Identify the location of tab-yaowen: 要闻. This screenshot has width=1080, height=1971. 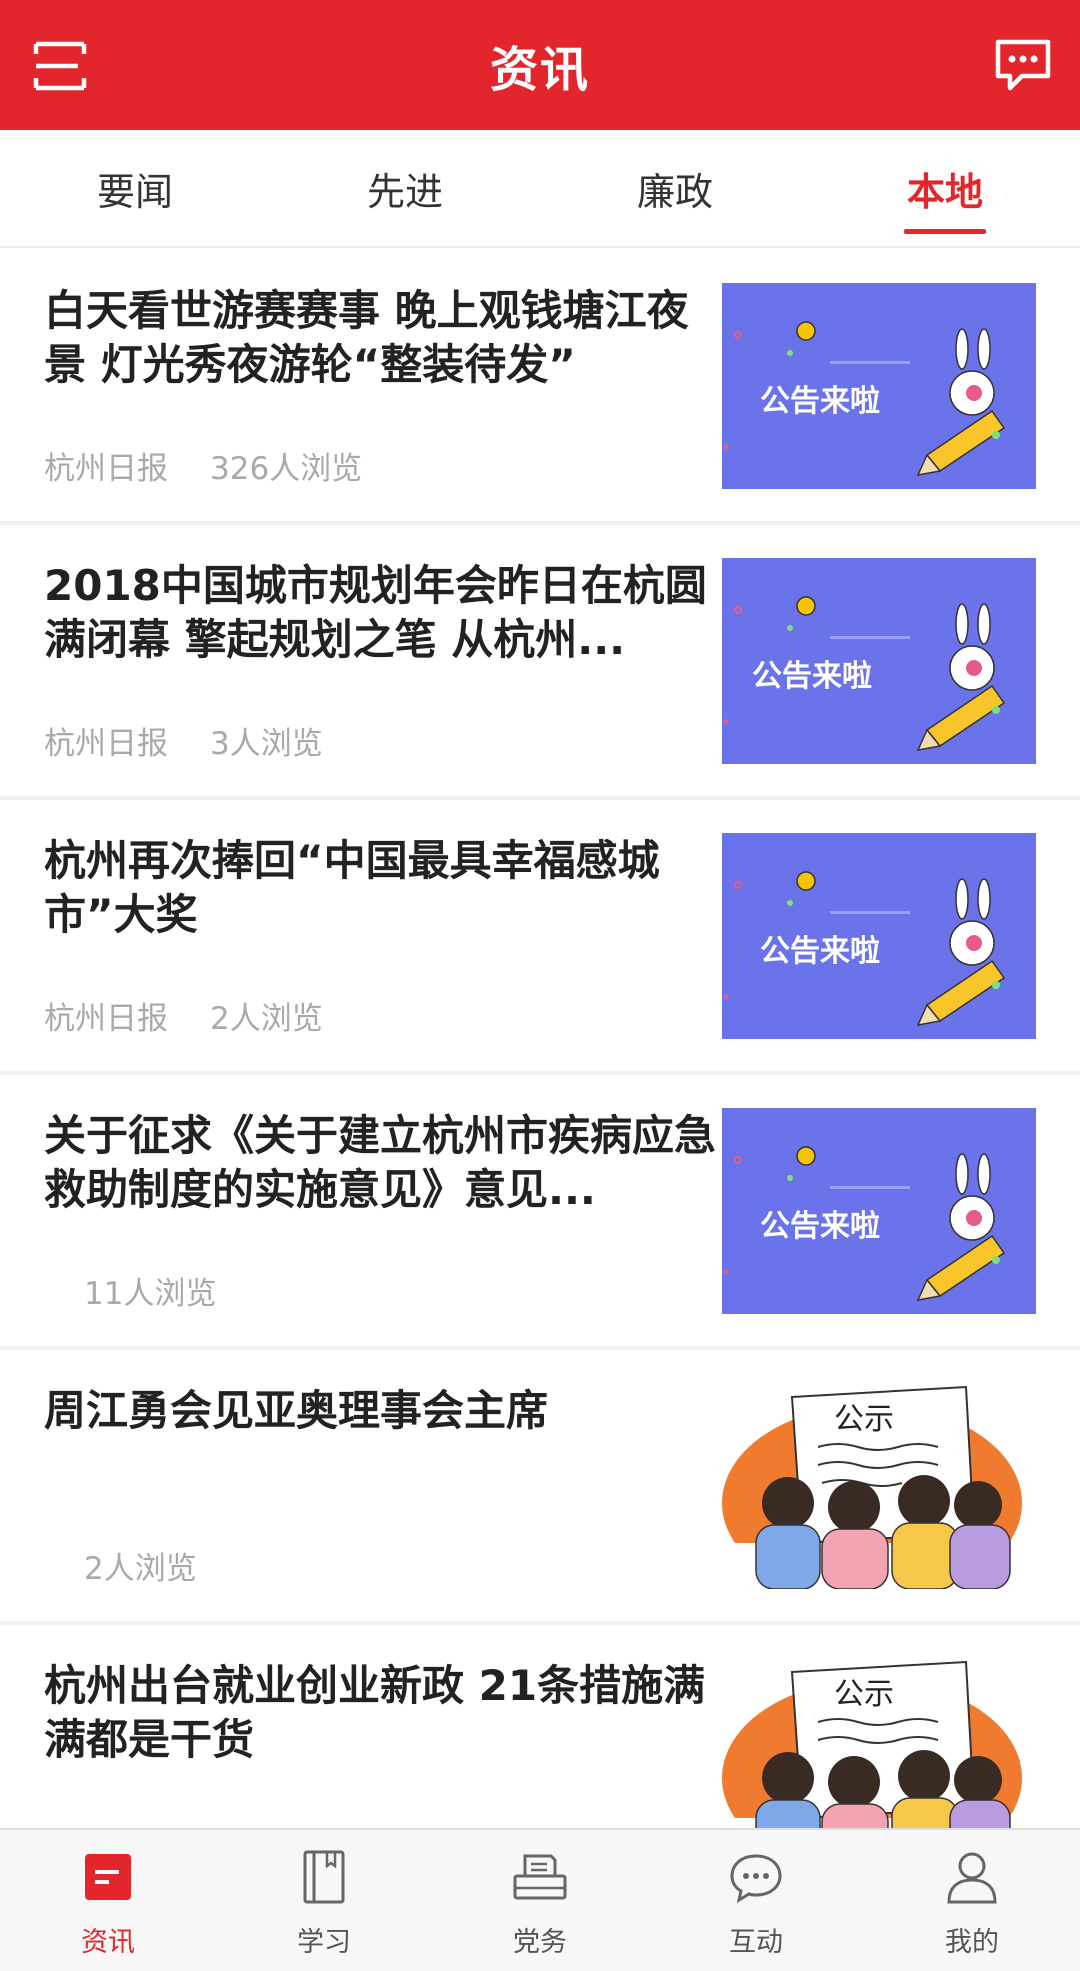
(135, 188).